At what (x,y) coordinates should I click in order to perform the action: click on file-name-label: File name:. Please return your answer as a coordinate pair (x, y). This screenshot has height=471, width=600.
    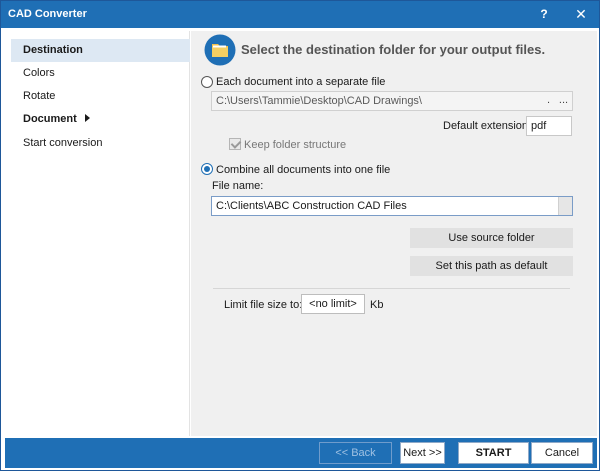
    Looking at the image, I should click on (238, 186).